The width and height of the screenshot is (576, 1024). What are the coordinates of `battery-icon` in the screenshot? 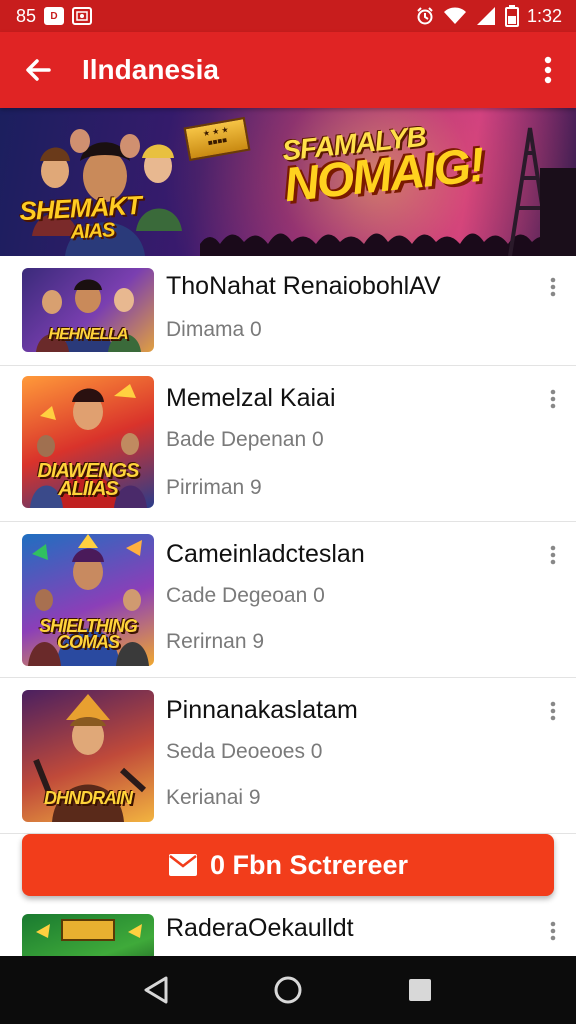 It's located at (511, 16).